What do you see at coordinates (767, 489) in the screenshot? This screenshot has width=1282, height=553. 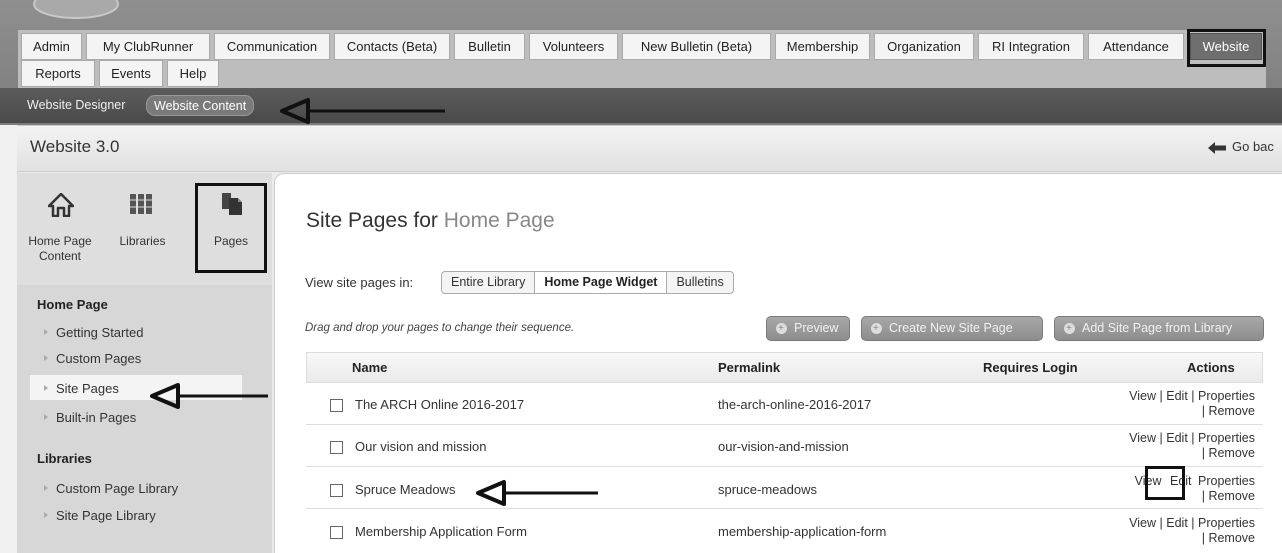 I see `row-permalink: spruce-meadows` at bounding box center [767, 489].